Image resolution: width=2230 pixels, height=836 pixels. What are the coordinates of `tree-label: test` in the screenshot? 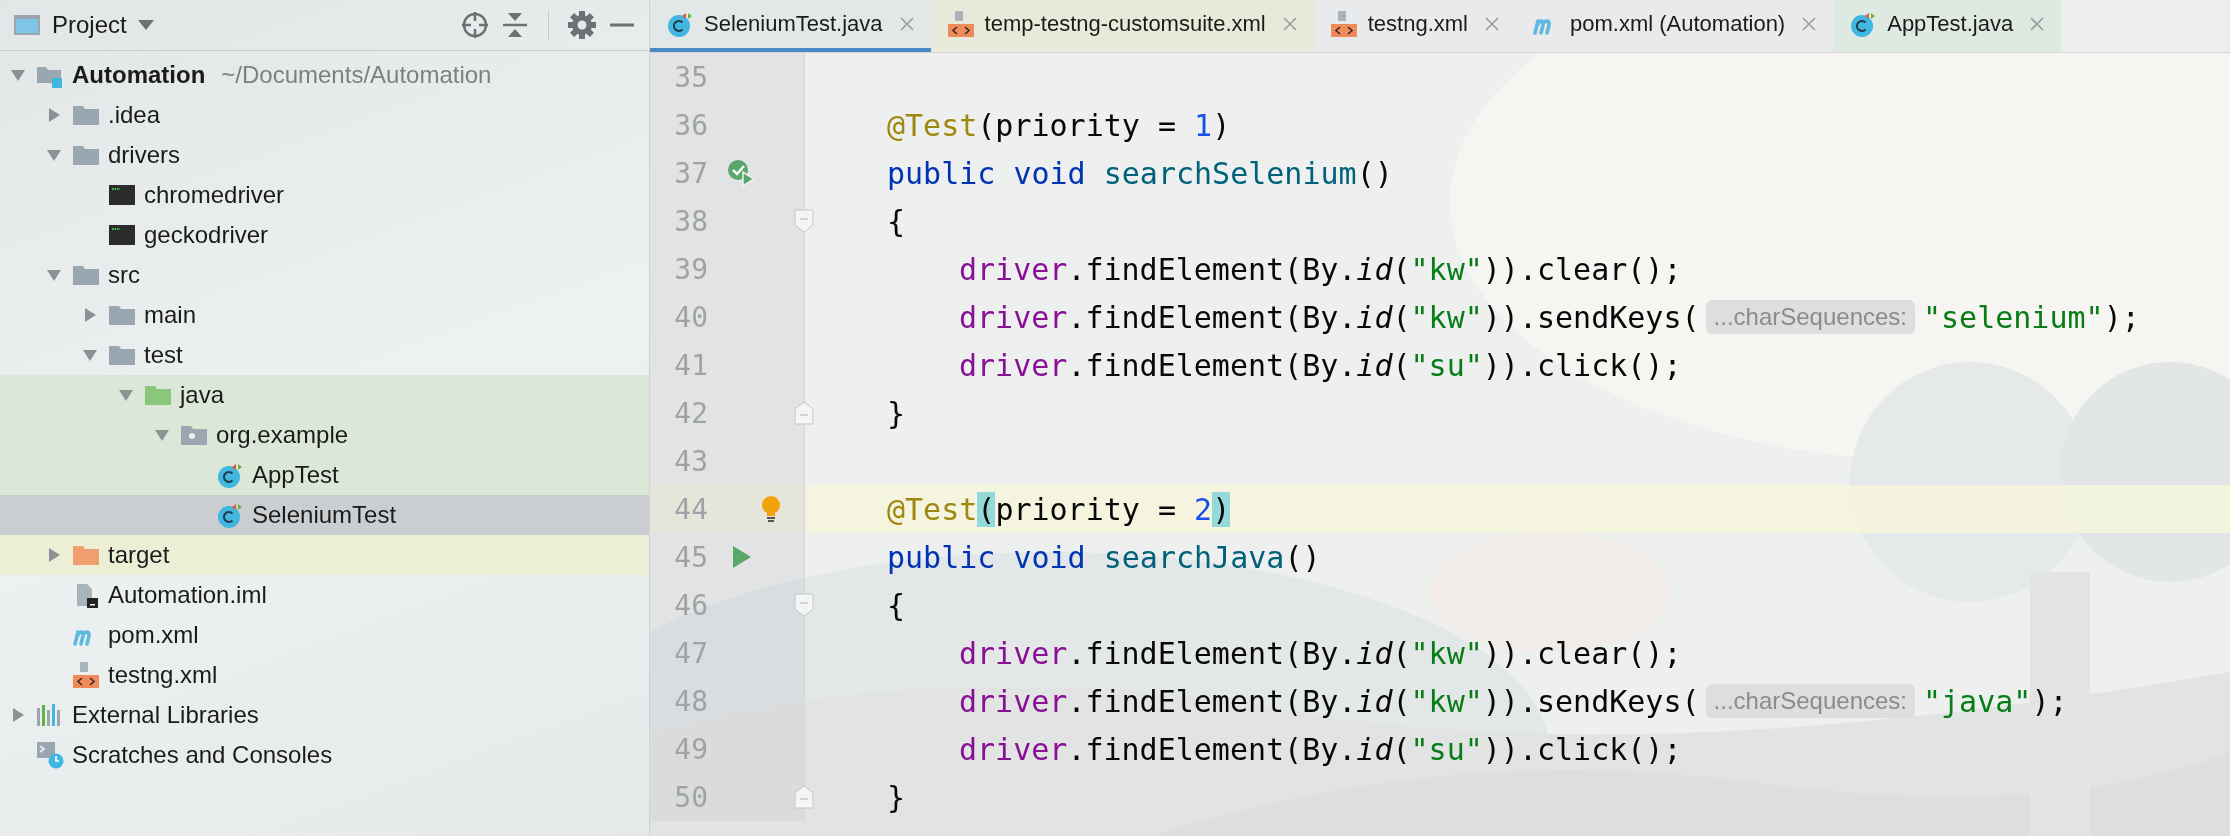 It's located at (163, 355).